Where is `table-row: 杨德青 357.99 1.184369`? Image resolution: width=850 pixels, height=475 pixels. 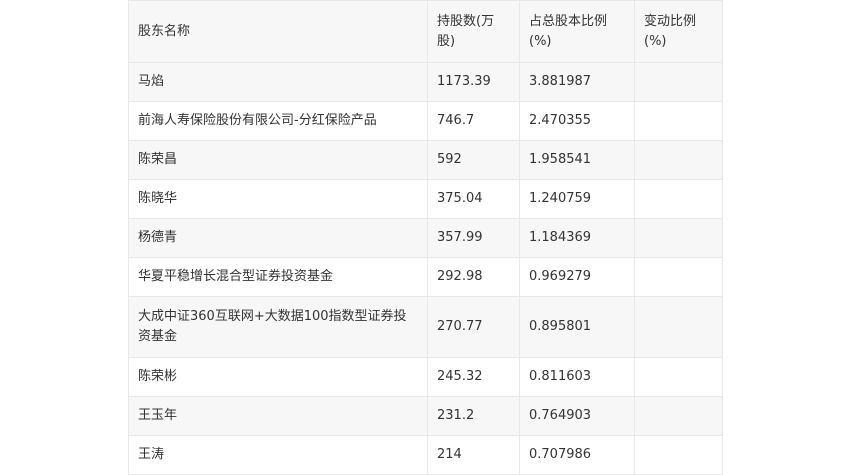
table-row: 杨德青 357.99 1.184369 is located at coordinates (425, 238).